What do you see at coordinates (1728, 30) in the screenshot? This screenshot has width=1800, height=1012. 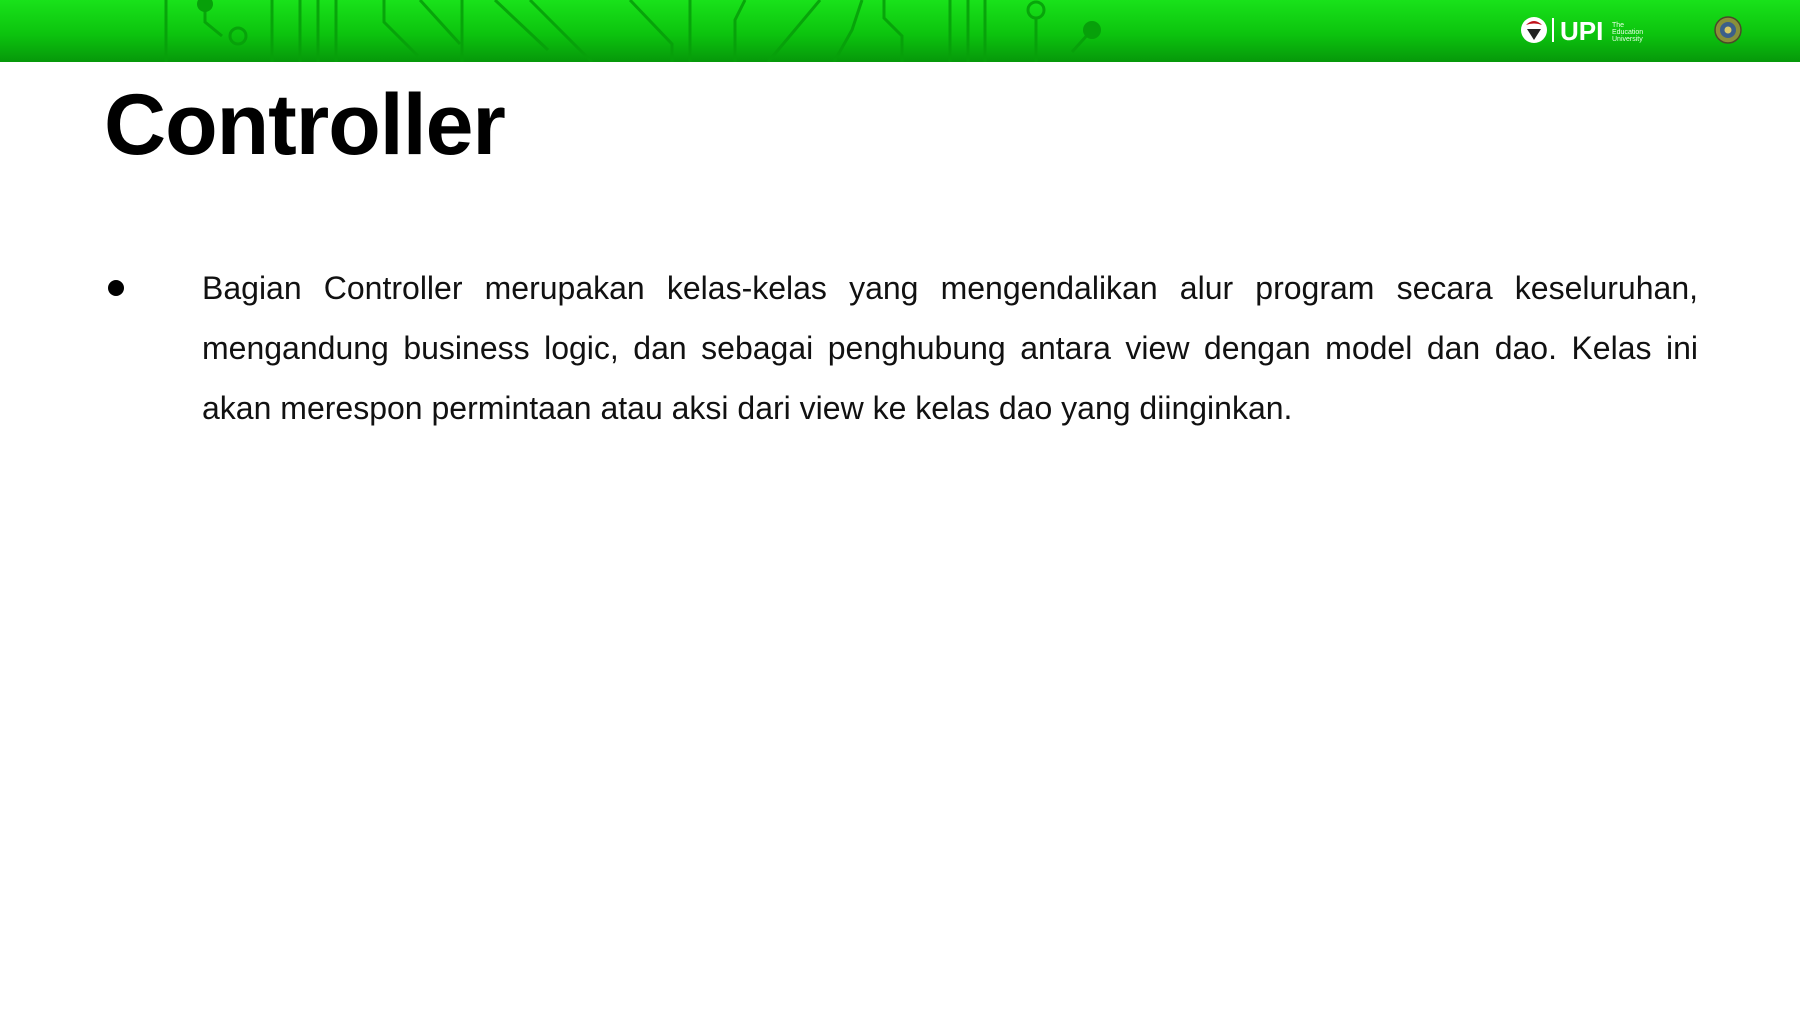 I see `university-seal-icon` at bounding box center [1728, 30].